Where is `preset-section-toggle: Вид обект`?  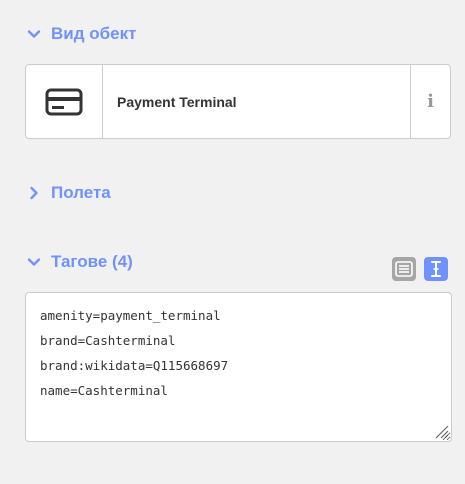
preset-section-toggle: Вид обект is located at coordinates (81, 34).